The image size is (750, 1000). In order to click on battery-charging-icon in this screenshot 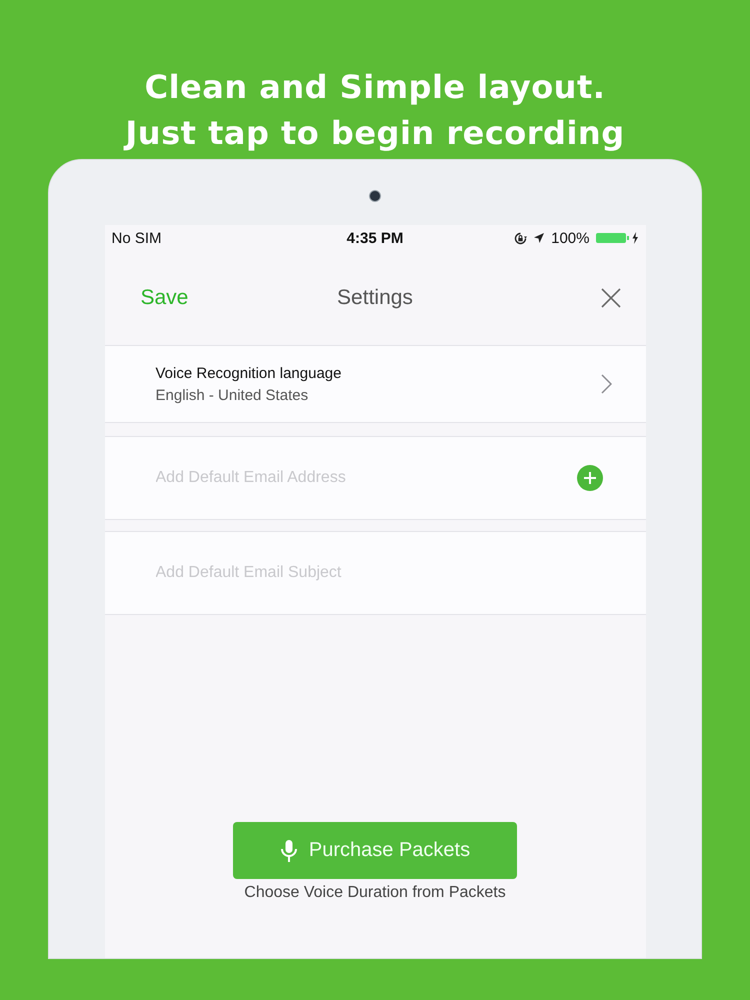, I will do `click(618, 238)`.